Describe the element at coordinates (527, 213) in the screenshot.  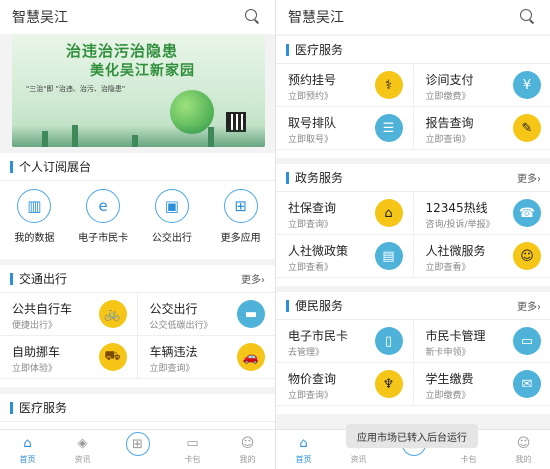
I see `hotline-icon: ☎` at that location.